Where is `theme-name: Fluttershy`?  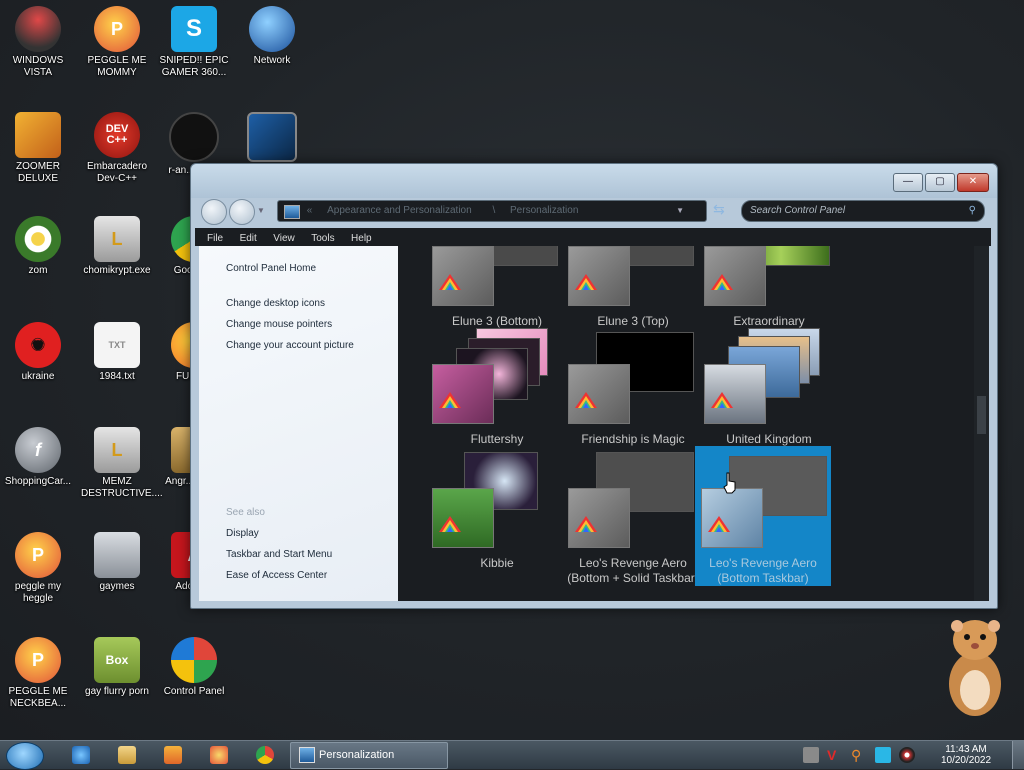 theme-name: Fluttershy is located at coordinates (497, 439).